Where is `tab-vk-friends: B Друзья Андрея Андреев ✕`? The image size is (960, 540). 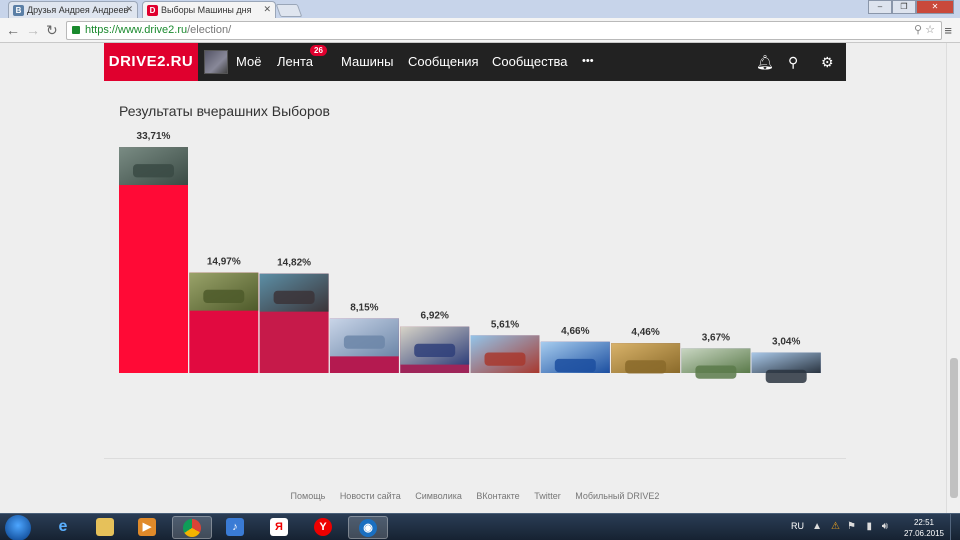 tab-vk-friends: B Друзья Андрея Андреев ✕ is located at coordinates (73, 9).